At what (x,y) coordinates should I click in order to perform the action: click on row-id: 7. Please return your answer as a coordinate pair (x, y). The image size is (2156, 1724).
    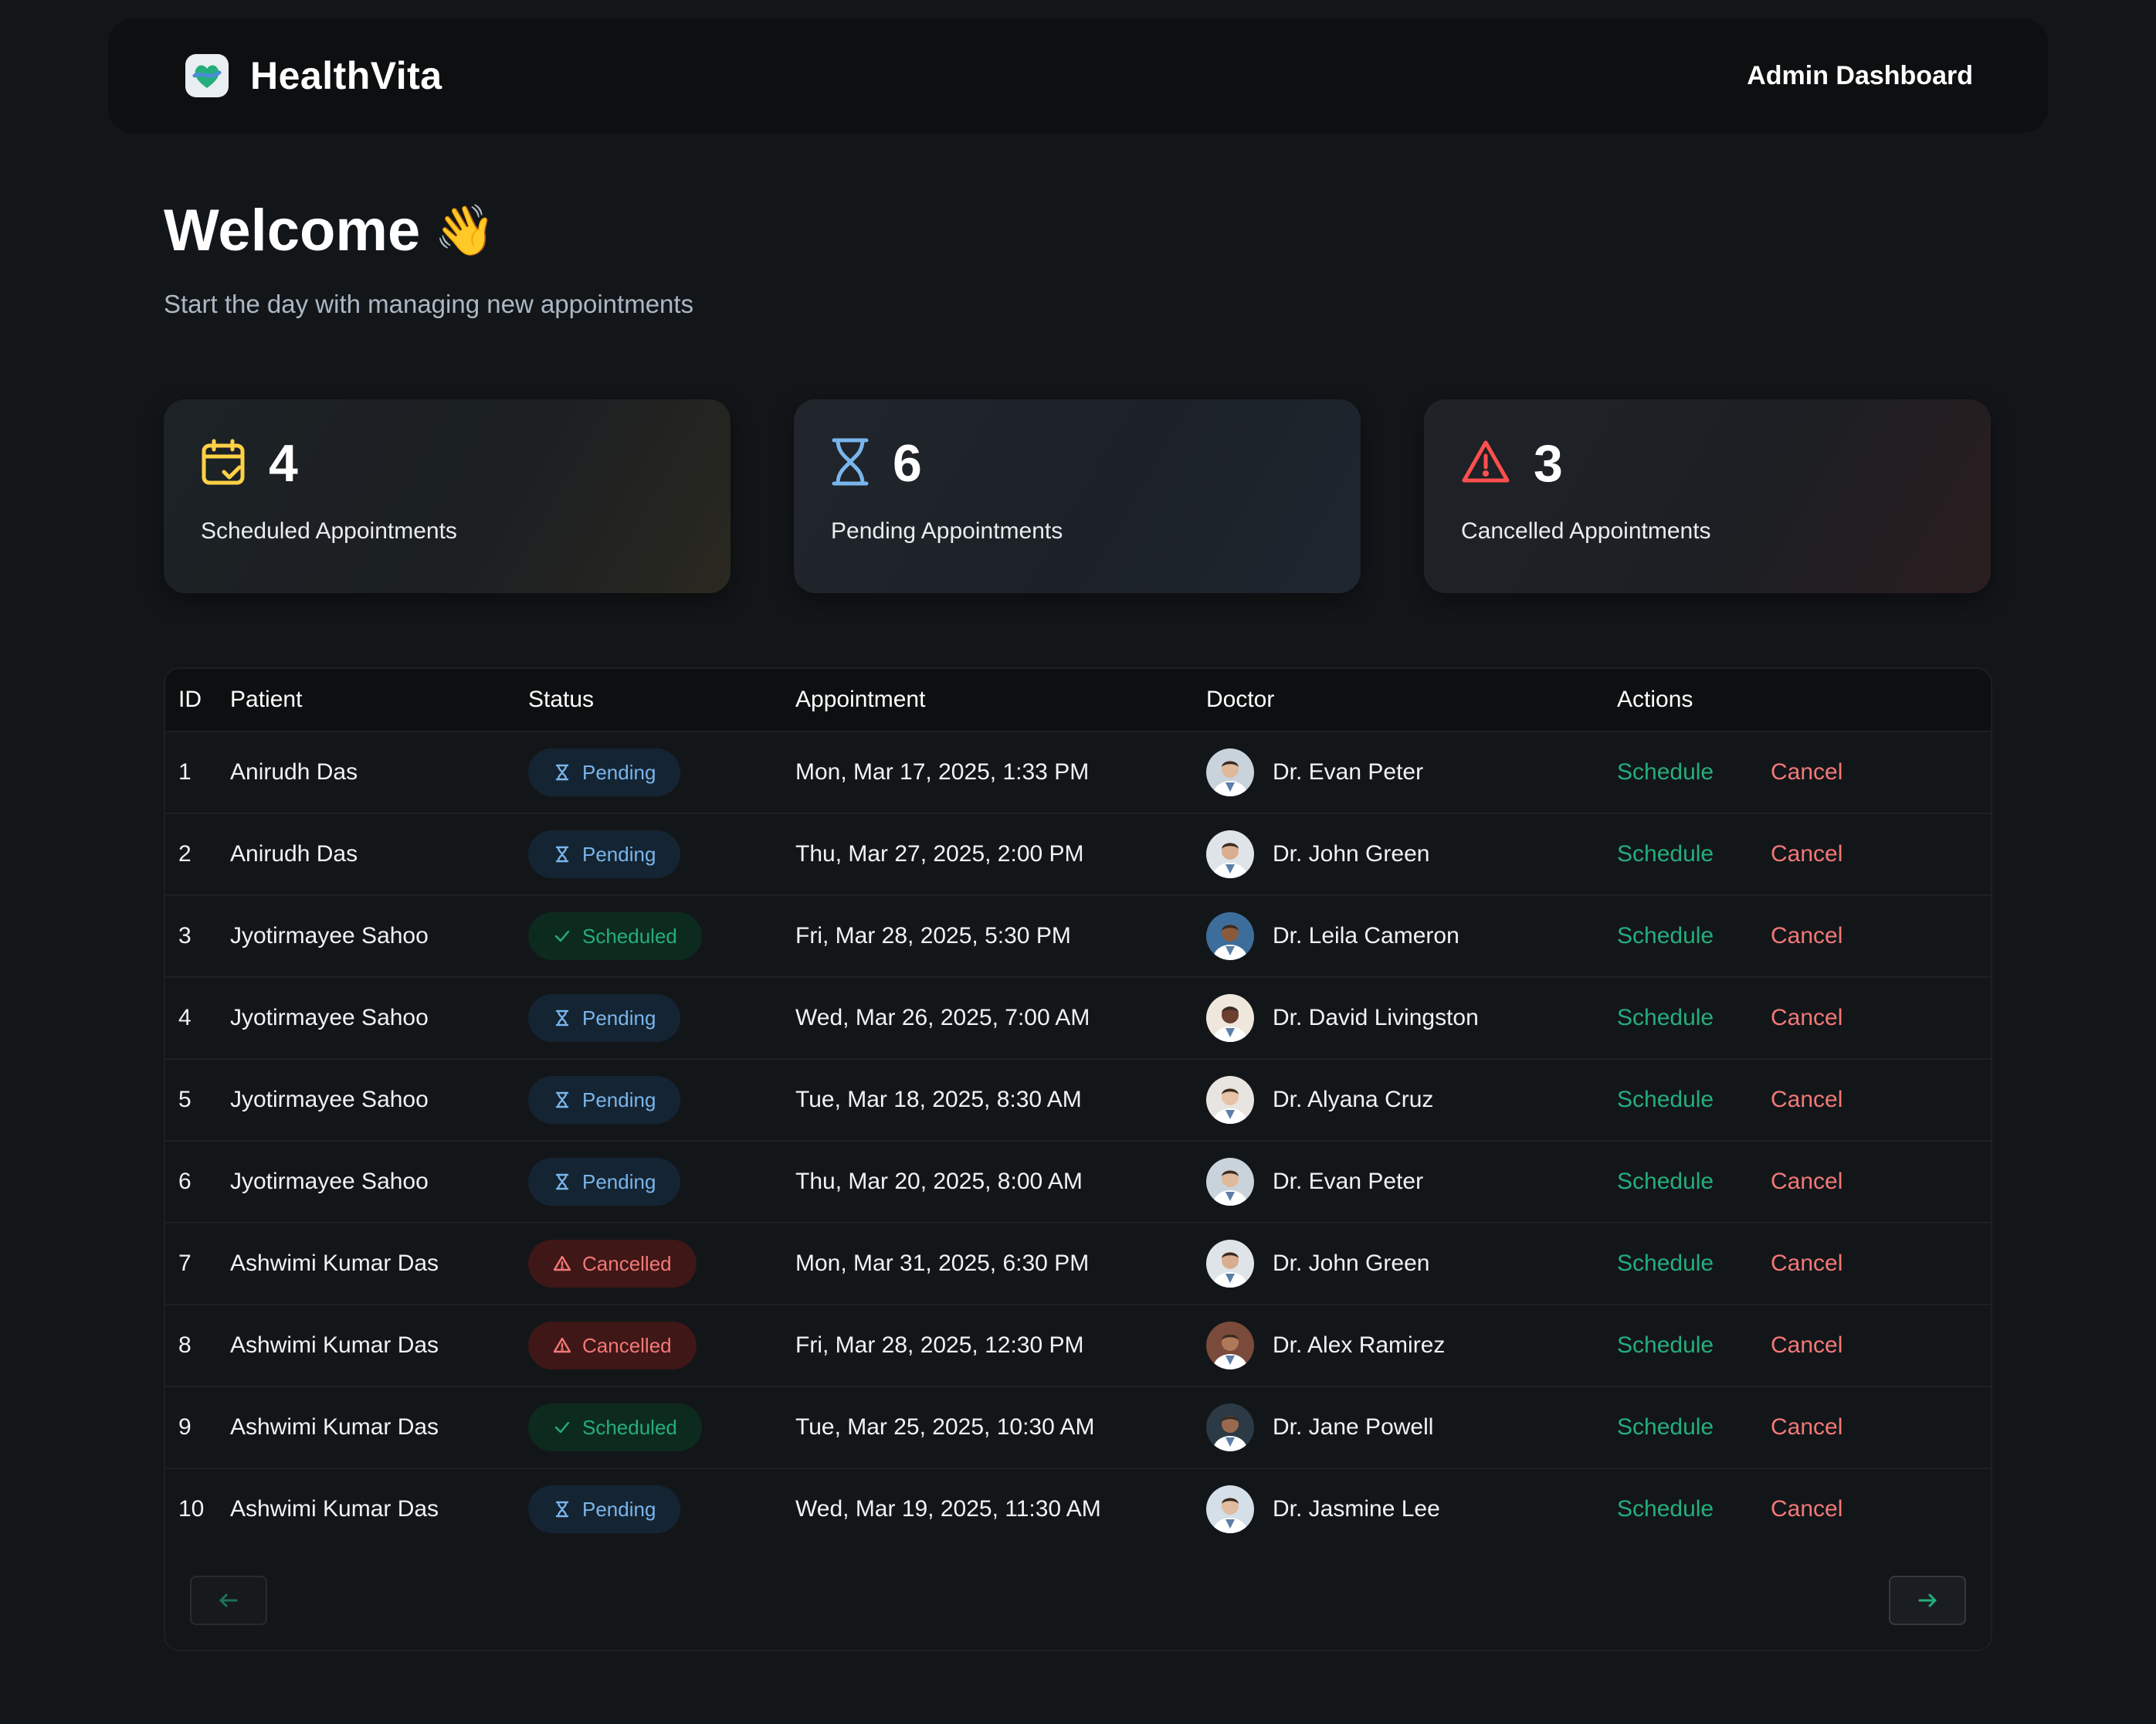
    Looking at the image, I should click on (185, 1264).